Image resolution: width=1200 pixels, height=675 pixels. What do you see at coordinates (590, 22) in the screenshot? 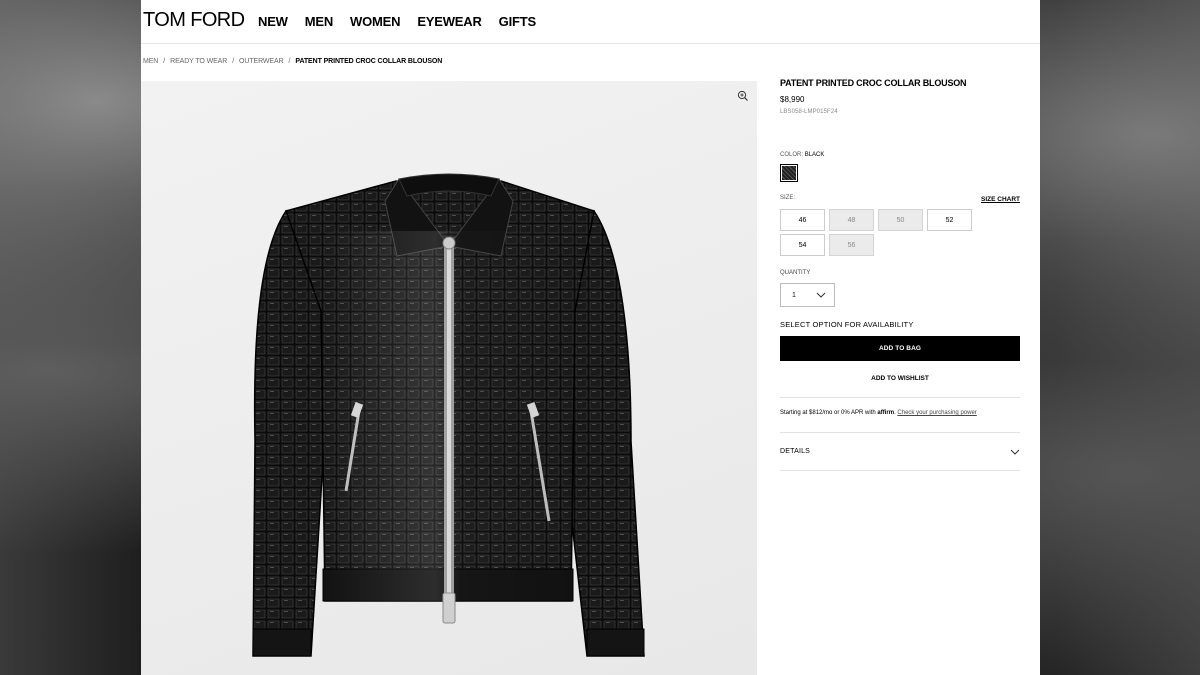
I see `site-header: TOM FORD NEW MEN WOMEN EYEWEAR GIFTS` at bounding box center [590, 22].